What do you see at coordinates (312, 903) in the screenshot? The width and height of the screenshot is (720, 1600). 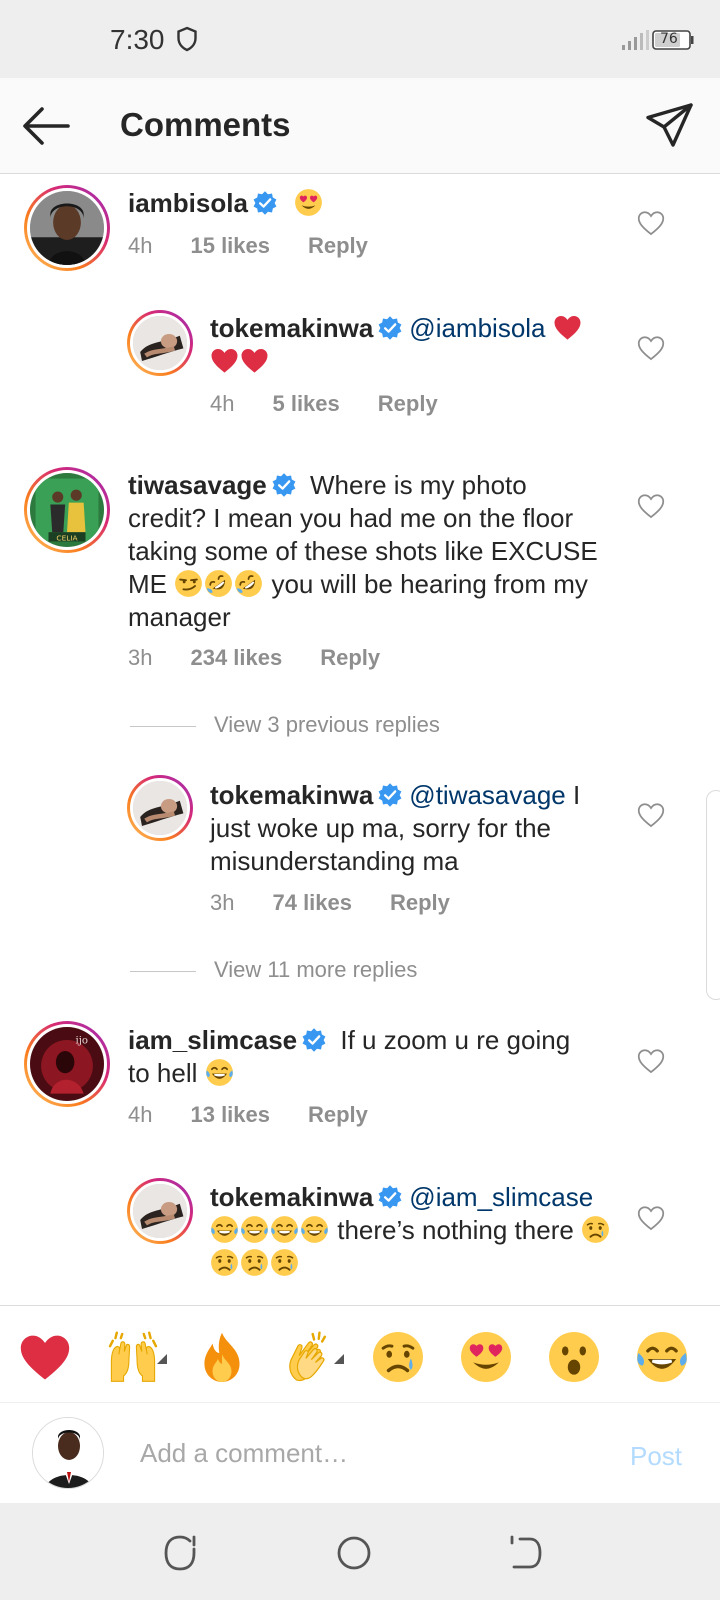 I see `comment-likes: 74 likes` at bounding box center [312, 903].